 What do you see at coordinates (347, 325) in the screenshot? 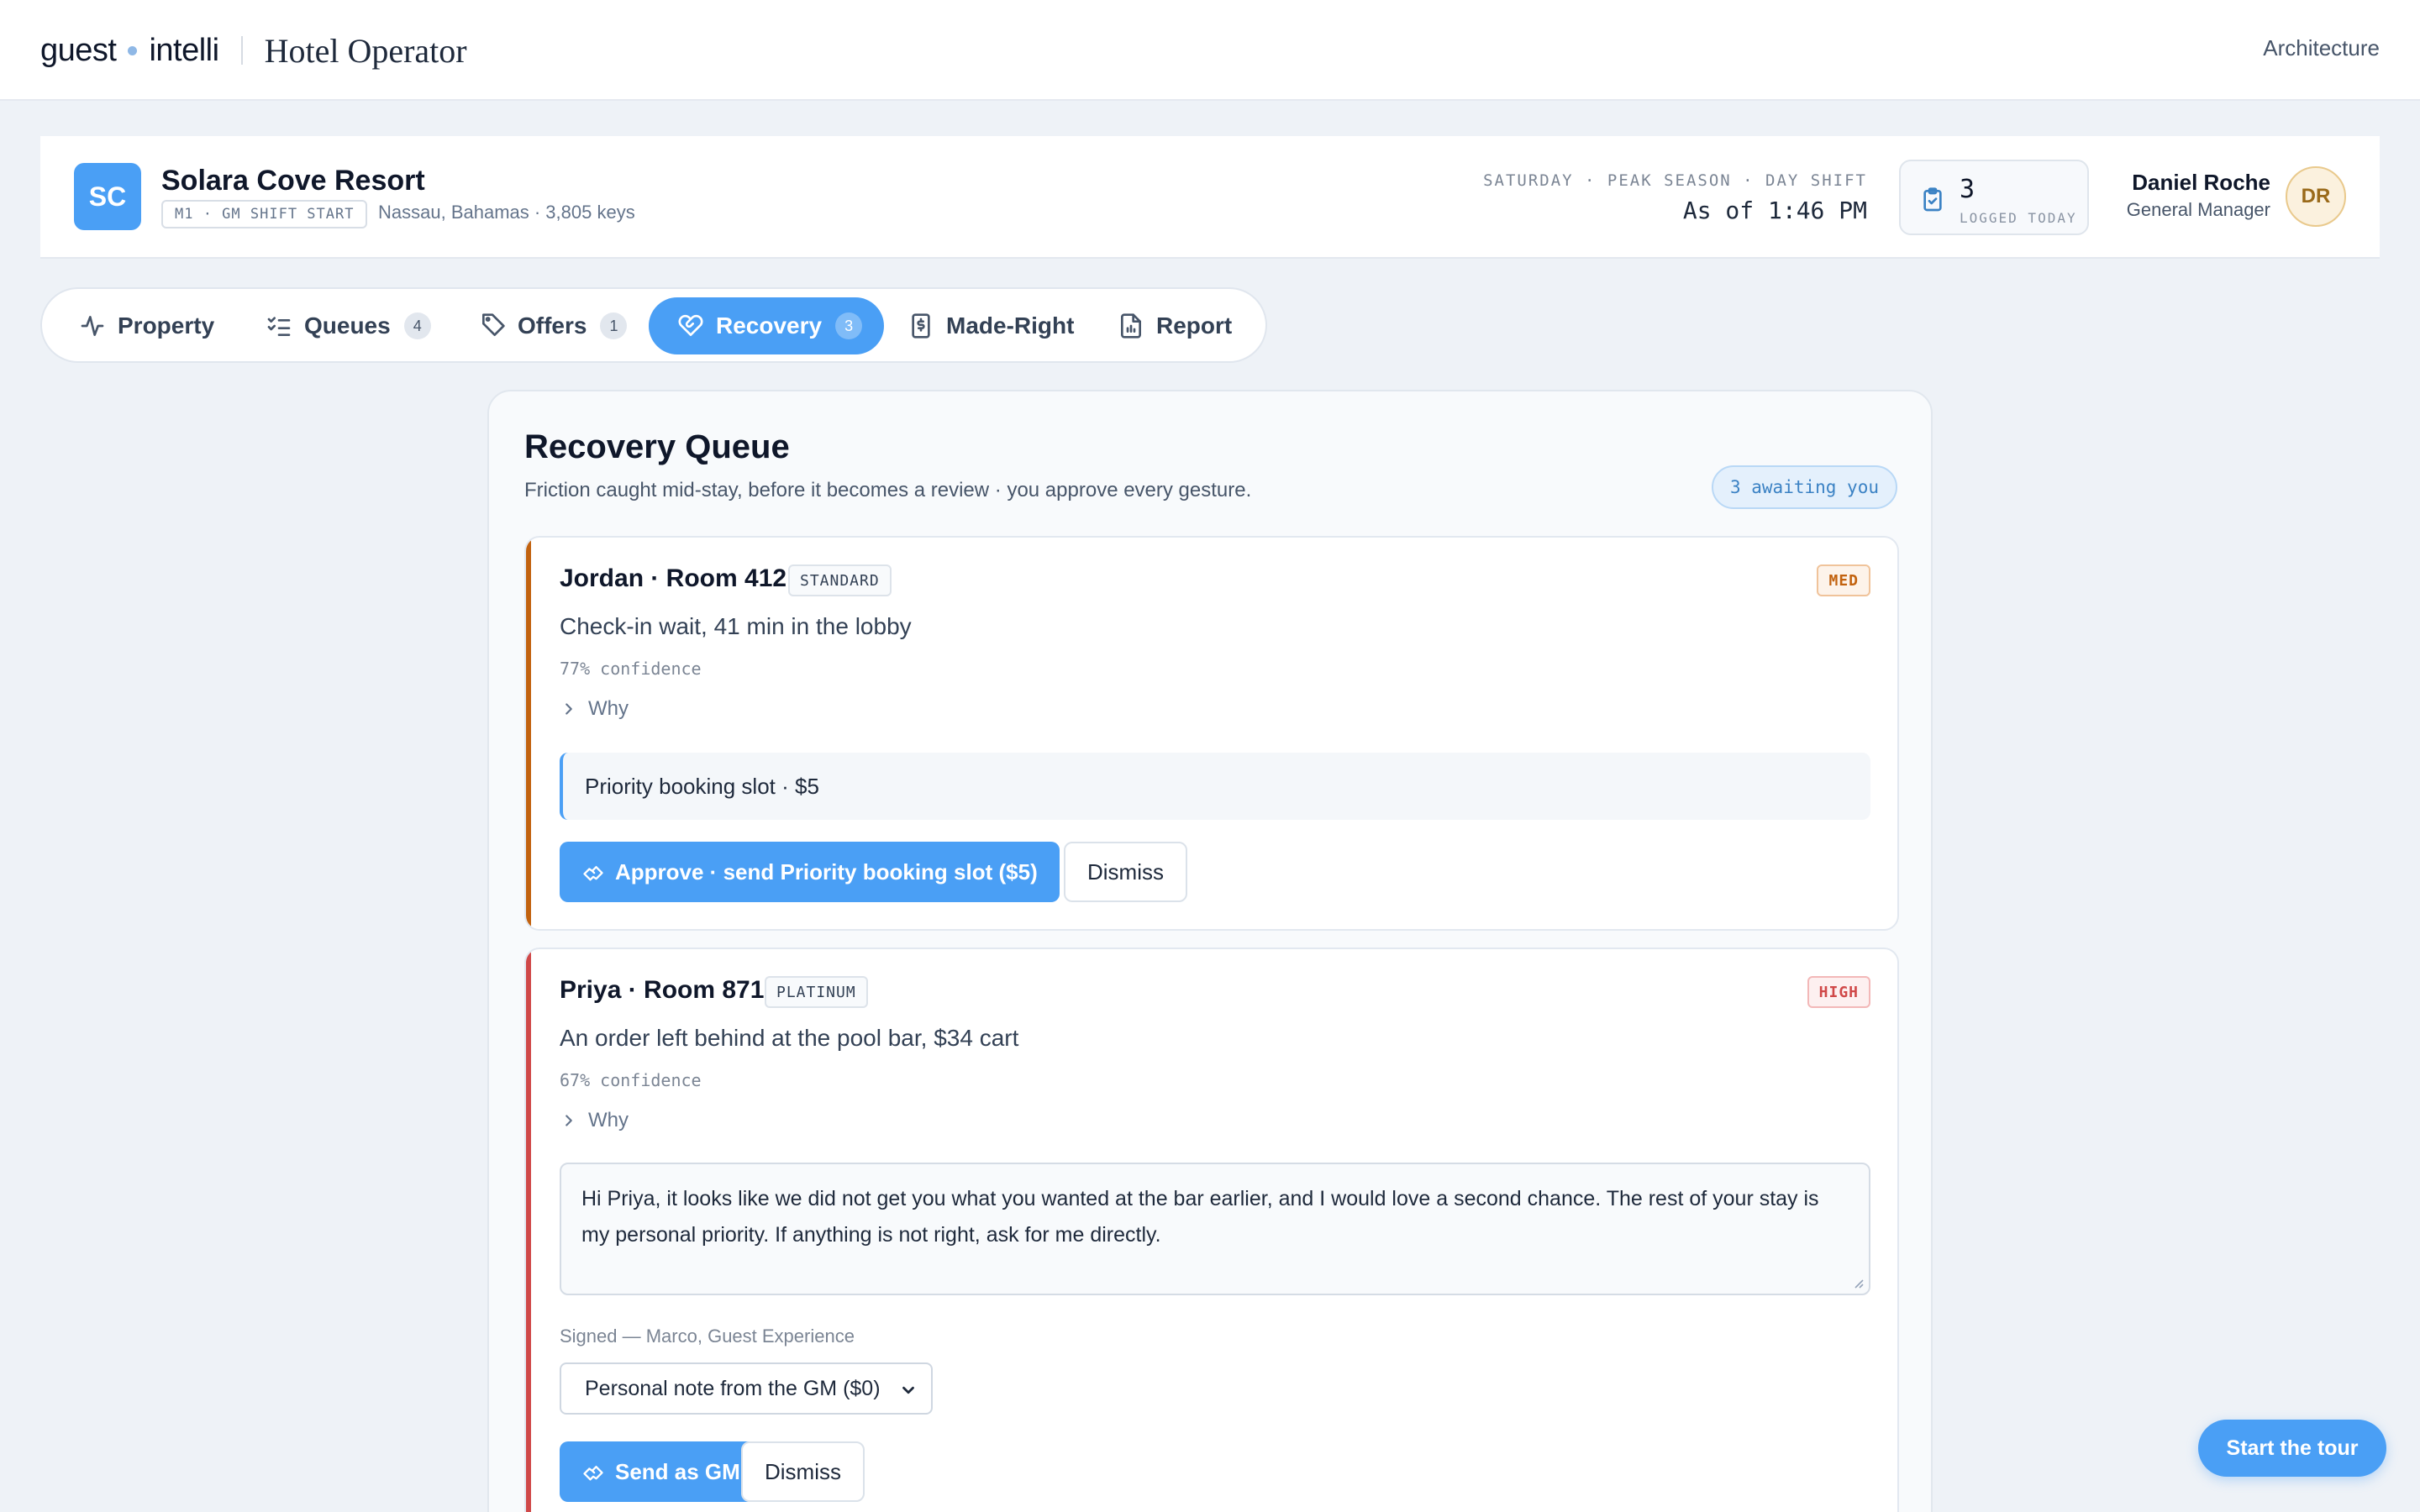
I see `tab-label: Queues` at bounding box center [347, 325].